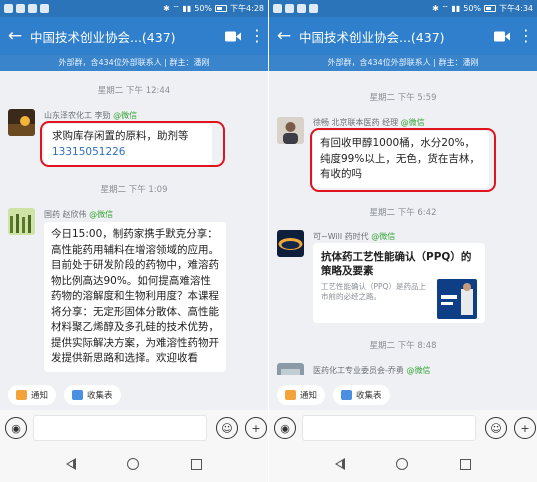 The height and width of the screenshot is (482, 537). I want to click on battery-percent: 50%, so click(472, 8).